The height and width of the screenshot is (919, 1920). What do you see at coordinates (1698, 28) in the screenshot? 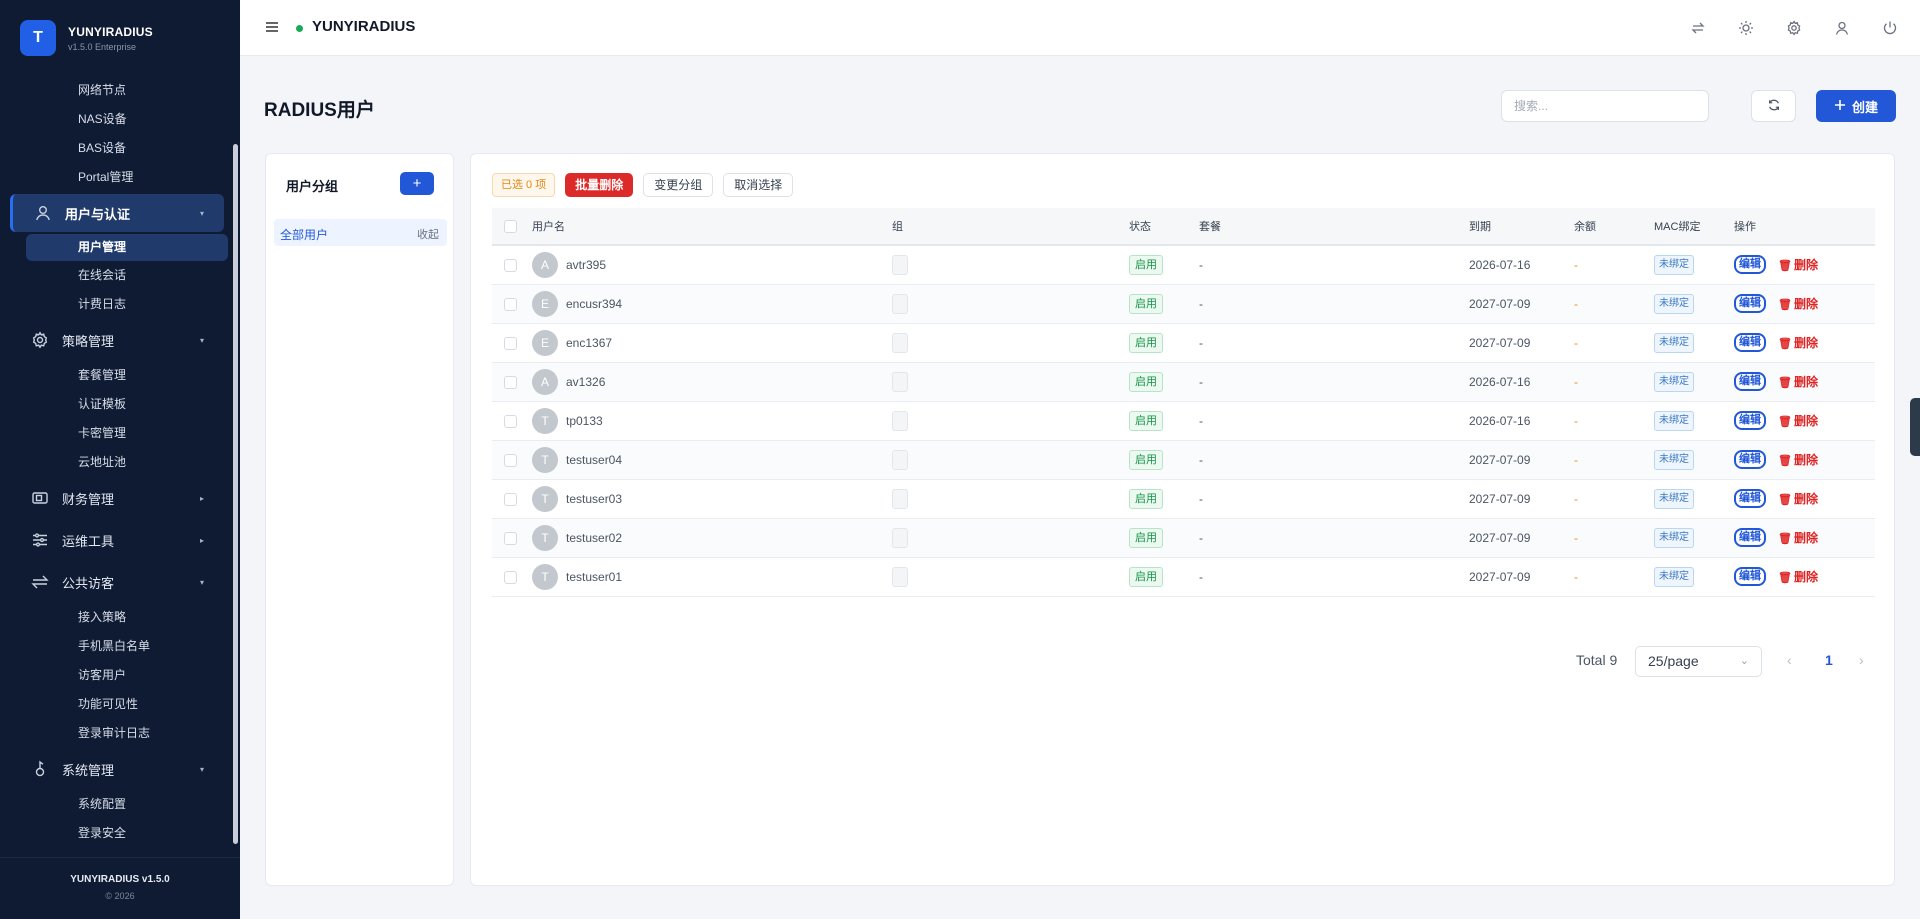
I see `swap-icon` at bounding box center [1698, 28].